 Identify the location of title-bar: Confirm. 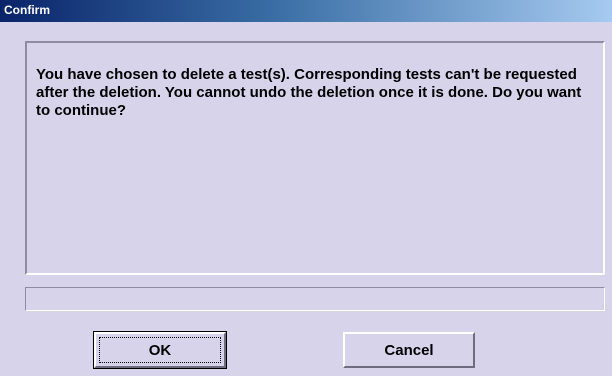
(306, 11).